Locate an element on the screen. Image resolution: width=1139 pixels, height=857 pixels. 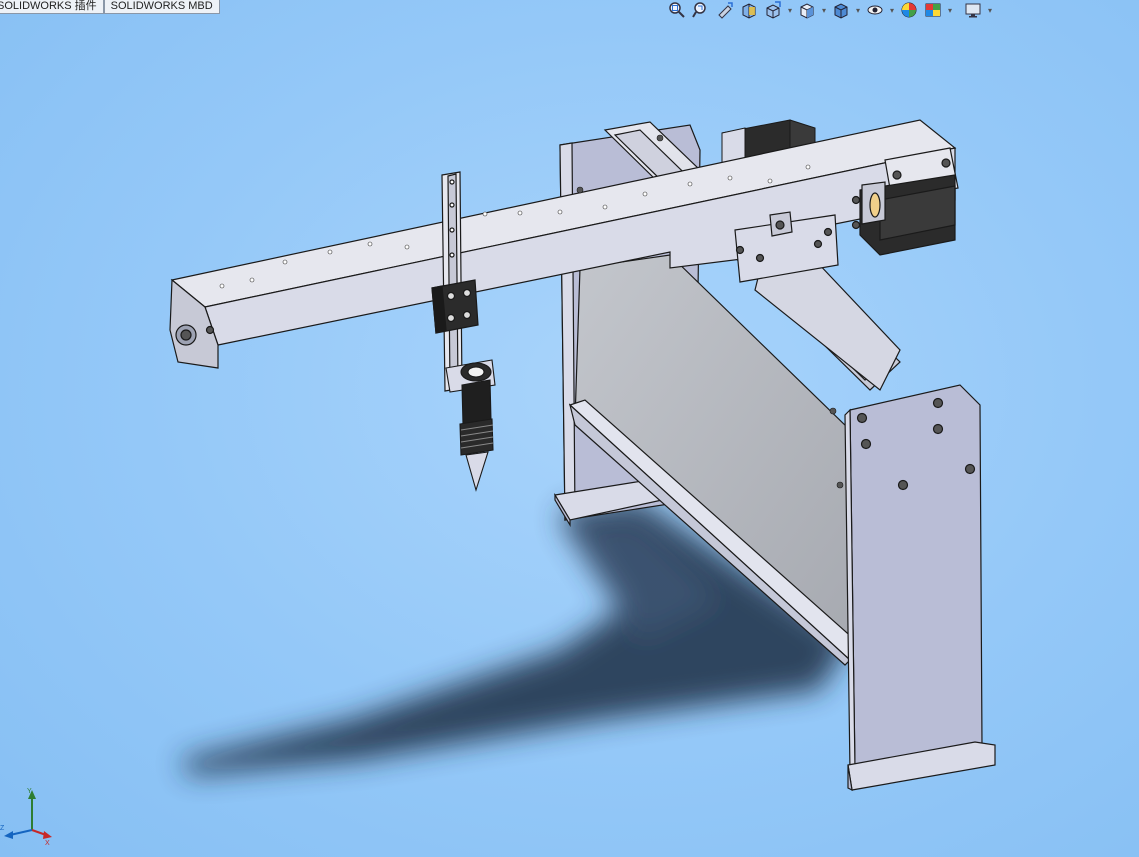
triad-y-label: Y is located at coordinates (29, 791).